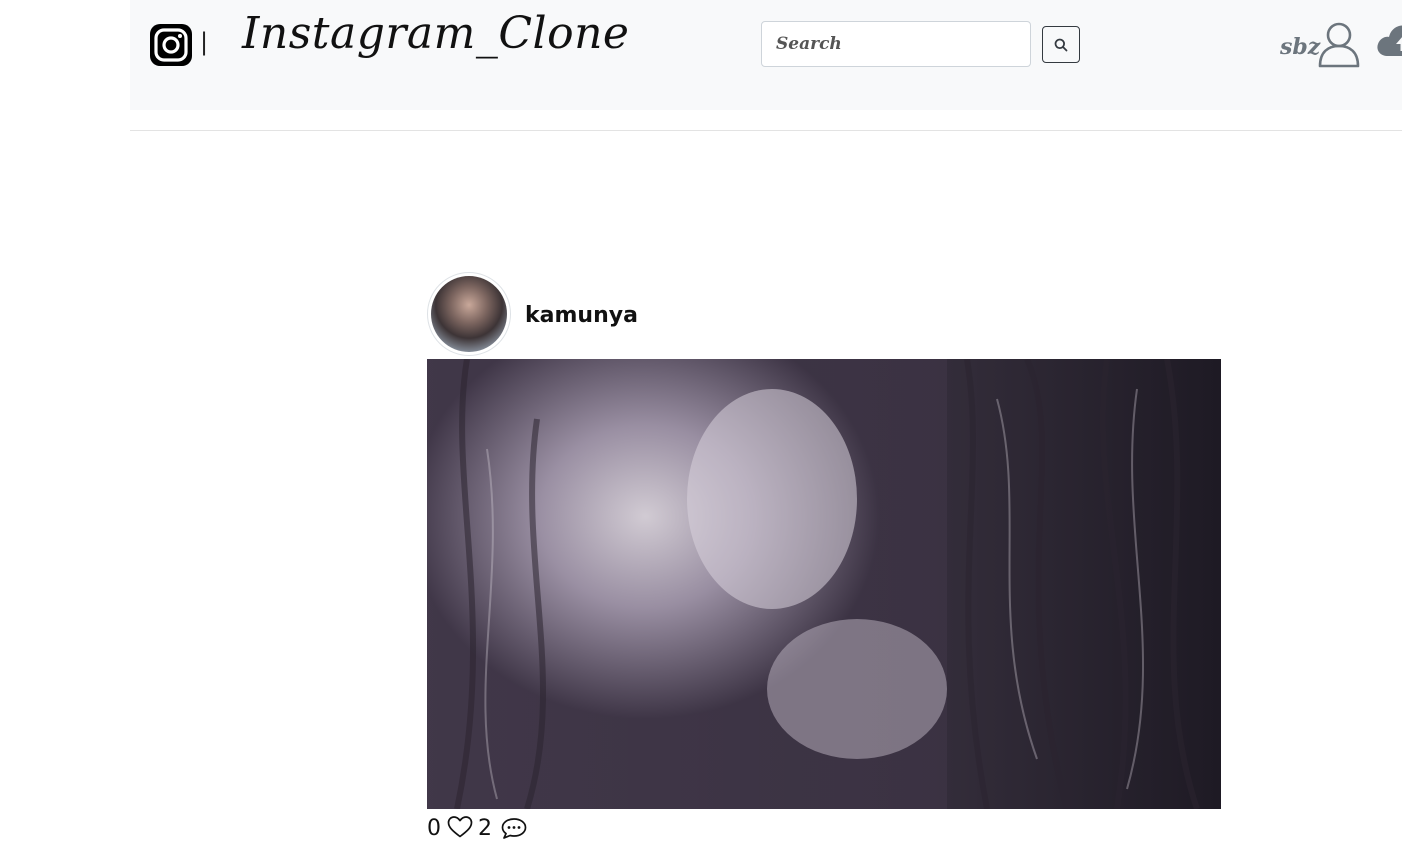  What do you see at coordinates (1339, 44) in the screenshot?
I see `user-icon` at bounding box center [1339, 44].